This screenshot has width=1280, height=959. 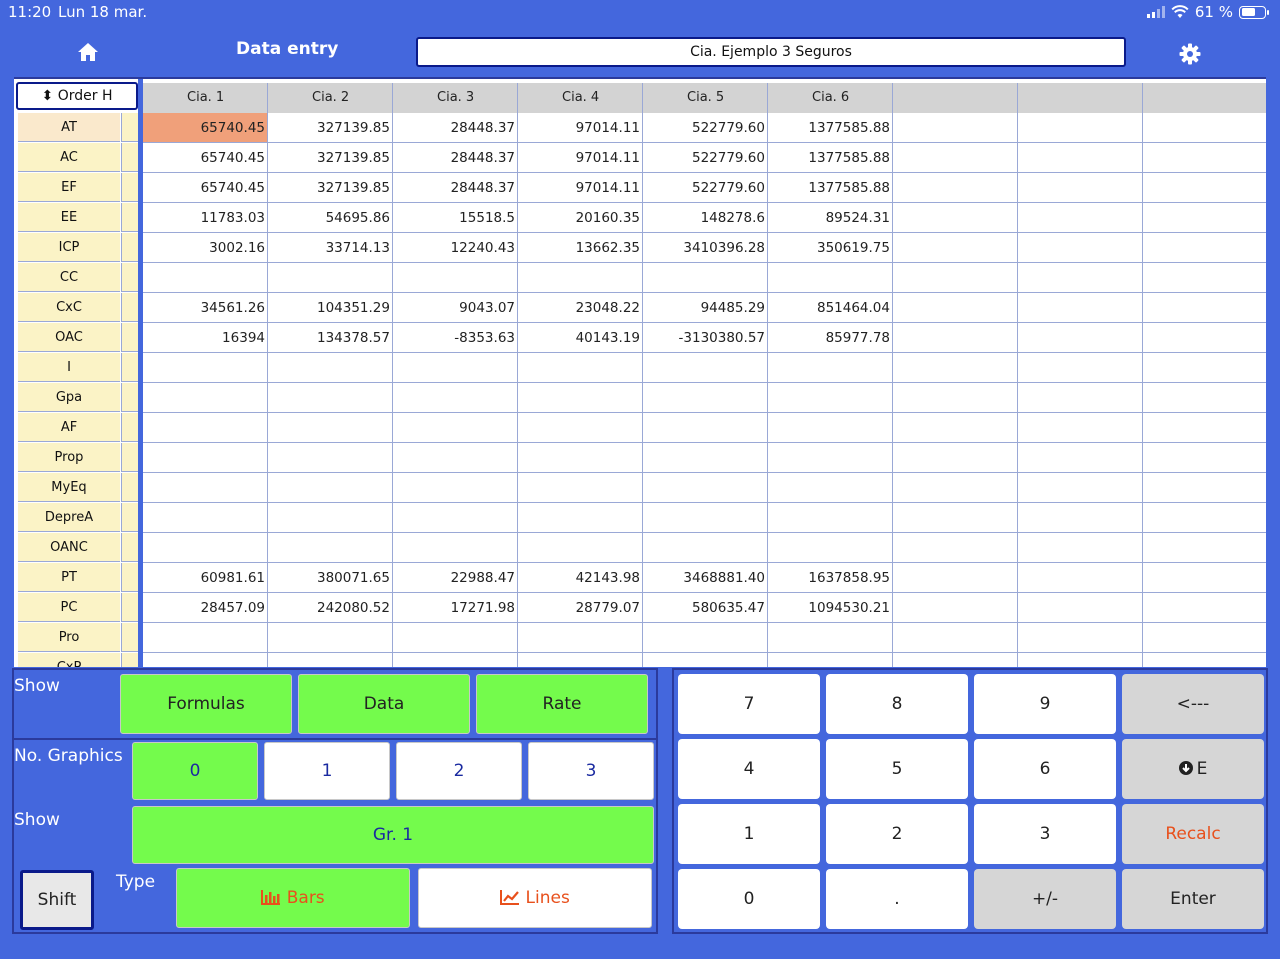 What do you see at coordinates (69, 487) in the screenshot?
I see `row-label: MyEq` at bounding box center [69, 487].